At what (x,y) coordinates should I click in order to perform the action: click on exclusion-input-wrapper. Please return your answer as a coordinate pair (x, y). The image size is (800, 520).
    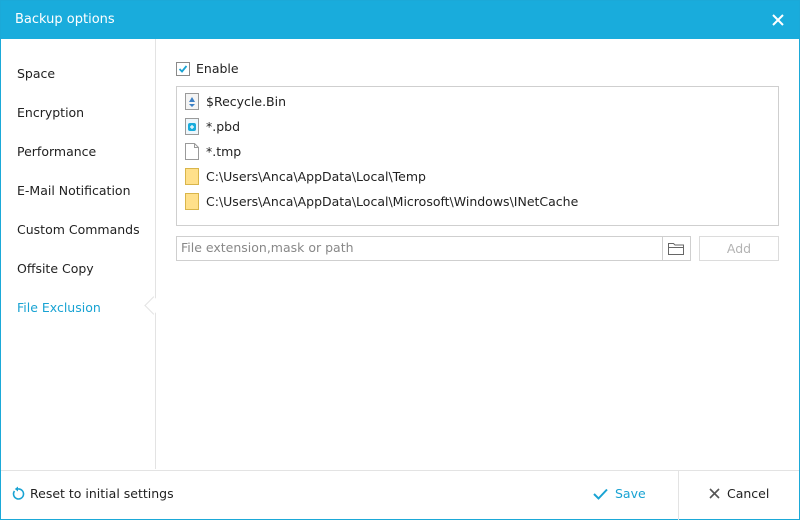
    Looking at the image, I should click on (419, 248).